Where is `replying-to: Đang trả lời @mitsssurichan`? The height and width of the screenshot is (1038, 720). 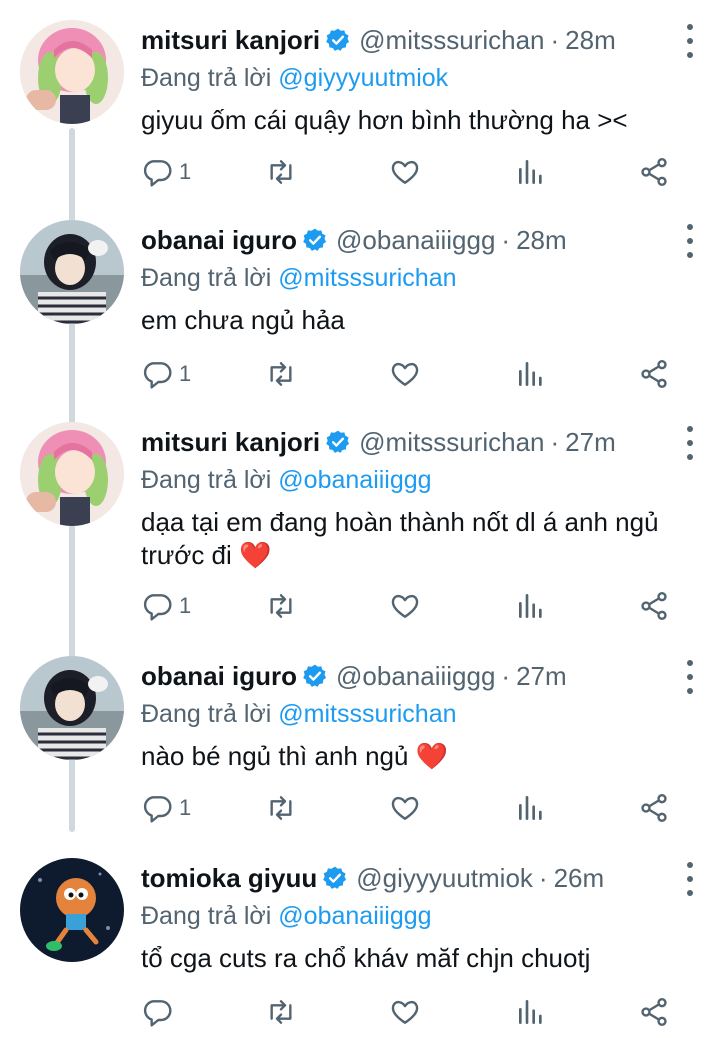
replying-to: Đang trả lời @mitsssurichan is located at coordinates (420, 278).